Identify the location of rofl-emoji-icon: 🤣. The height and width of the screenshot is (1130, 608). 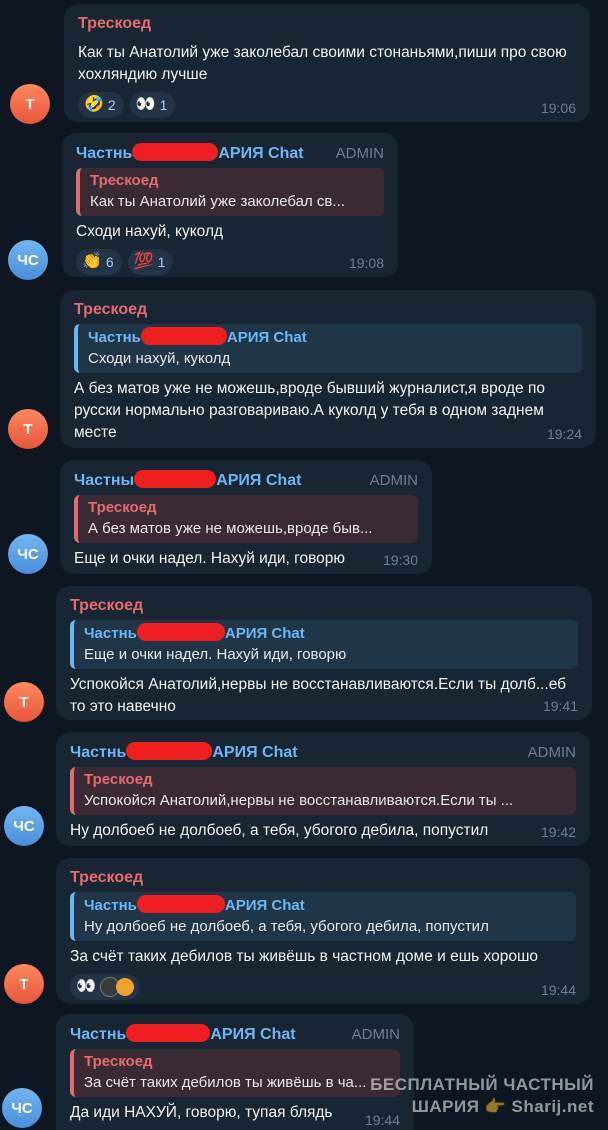
(94, 104).